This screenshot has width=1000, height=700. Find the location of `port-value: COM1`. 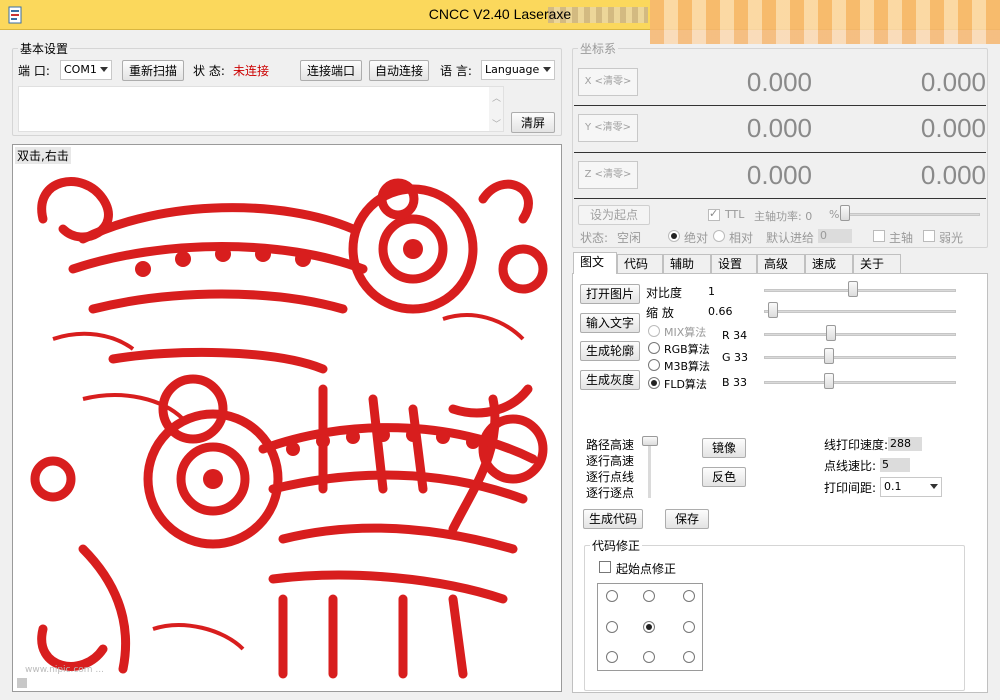

port-value: COM1 is located at coordinates (80, 69).